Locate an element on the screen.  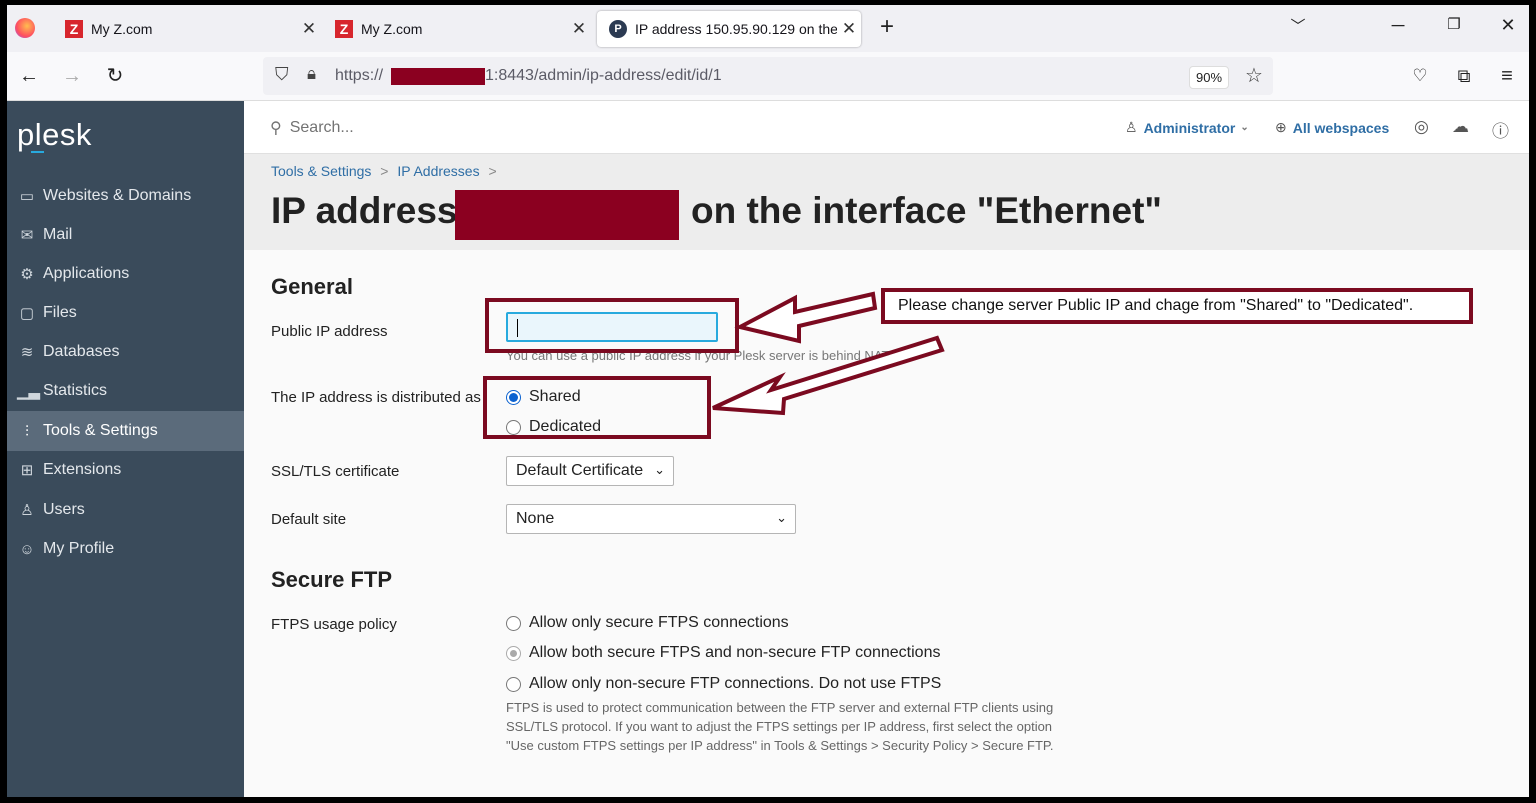
arrow-to-public-ip is located at coordinates (806, 317).